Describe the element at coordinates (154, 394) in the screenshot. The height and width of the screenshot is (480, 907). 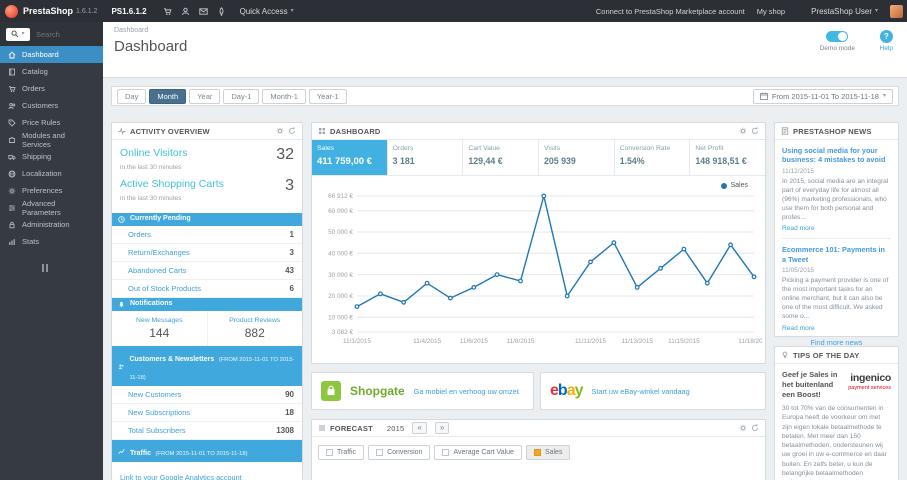
I see `new-customers-link: New Customers` at that location.